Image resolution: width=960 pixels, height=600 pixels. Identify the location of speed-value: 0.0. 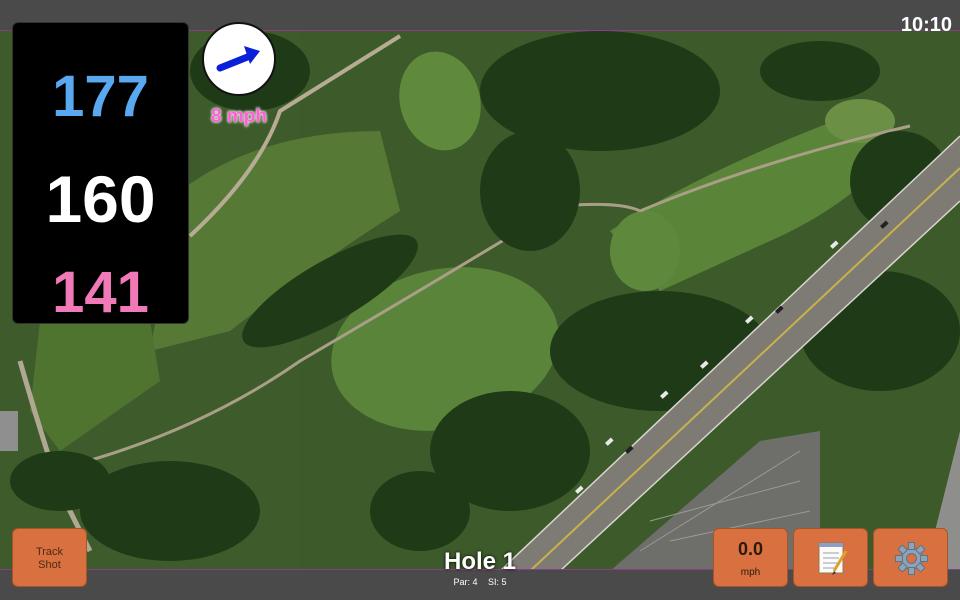
(750, 549).